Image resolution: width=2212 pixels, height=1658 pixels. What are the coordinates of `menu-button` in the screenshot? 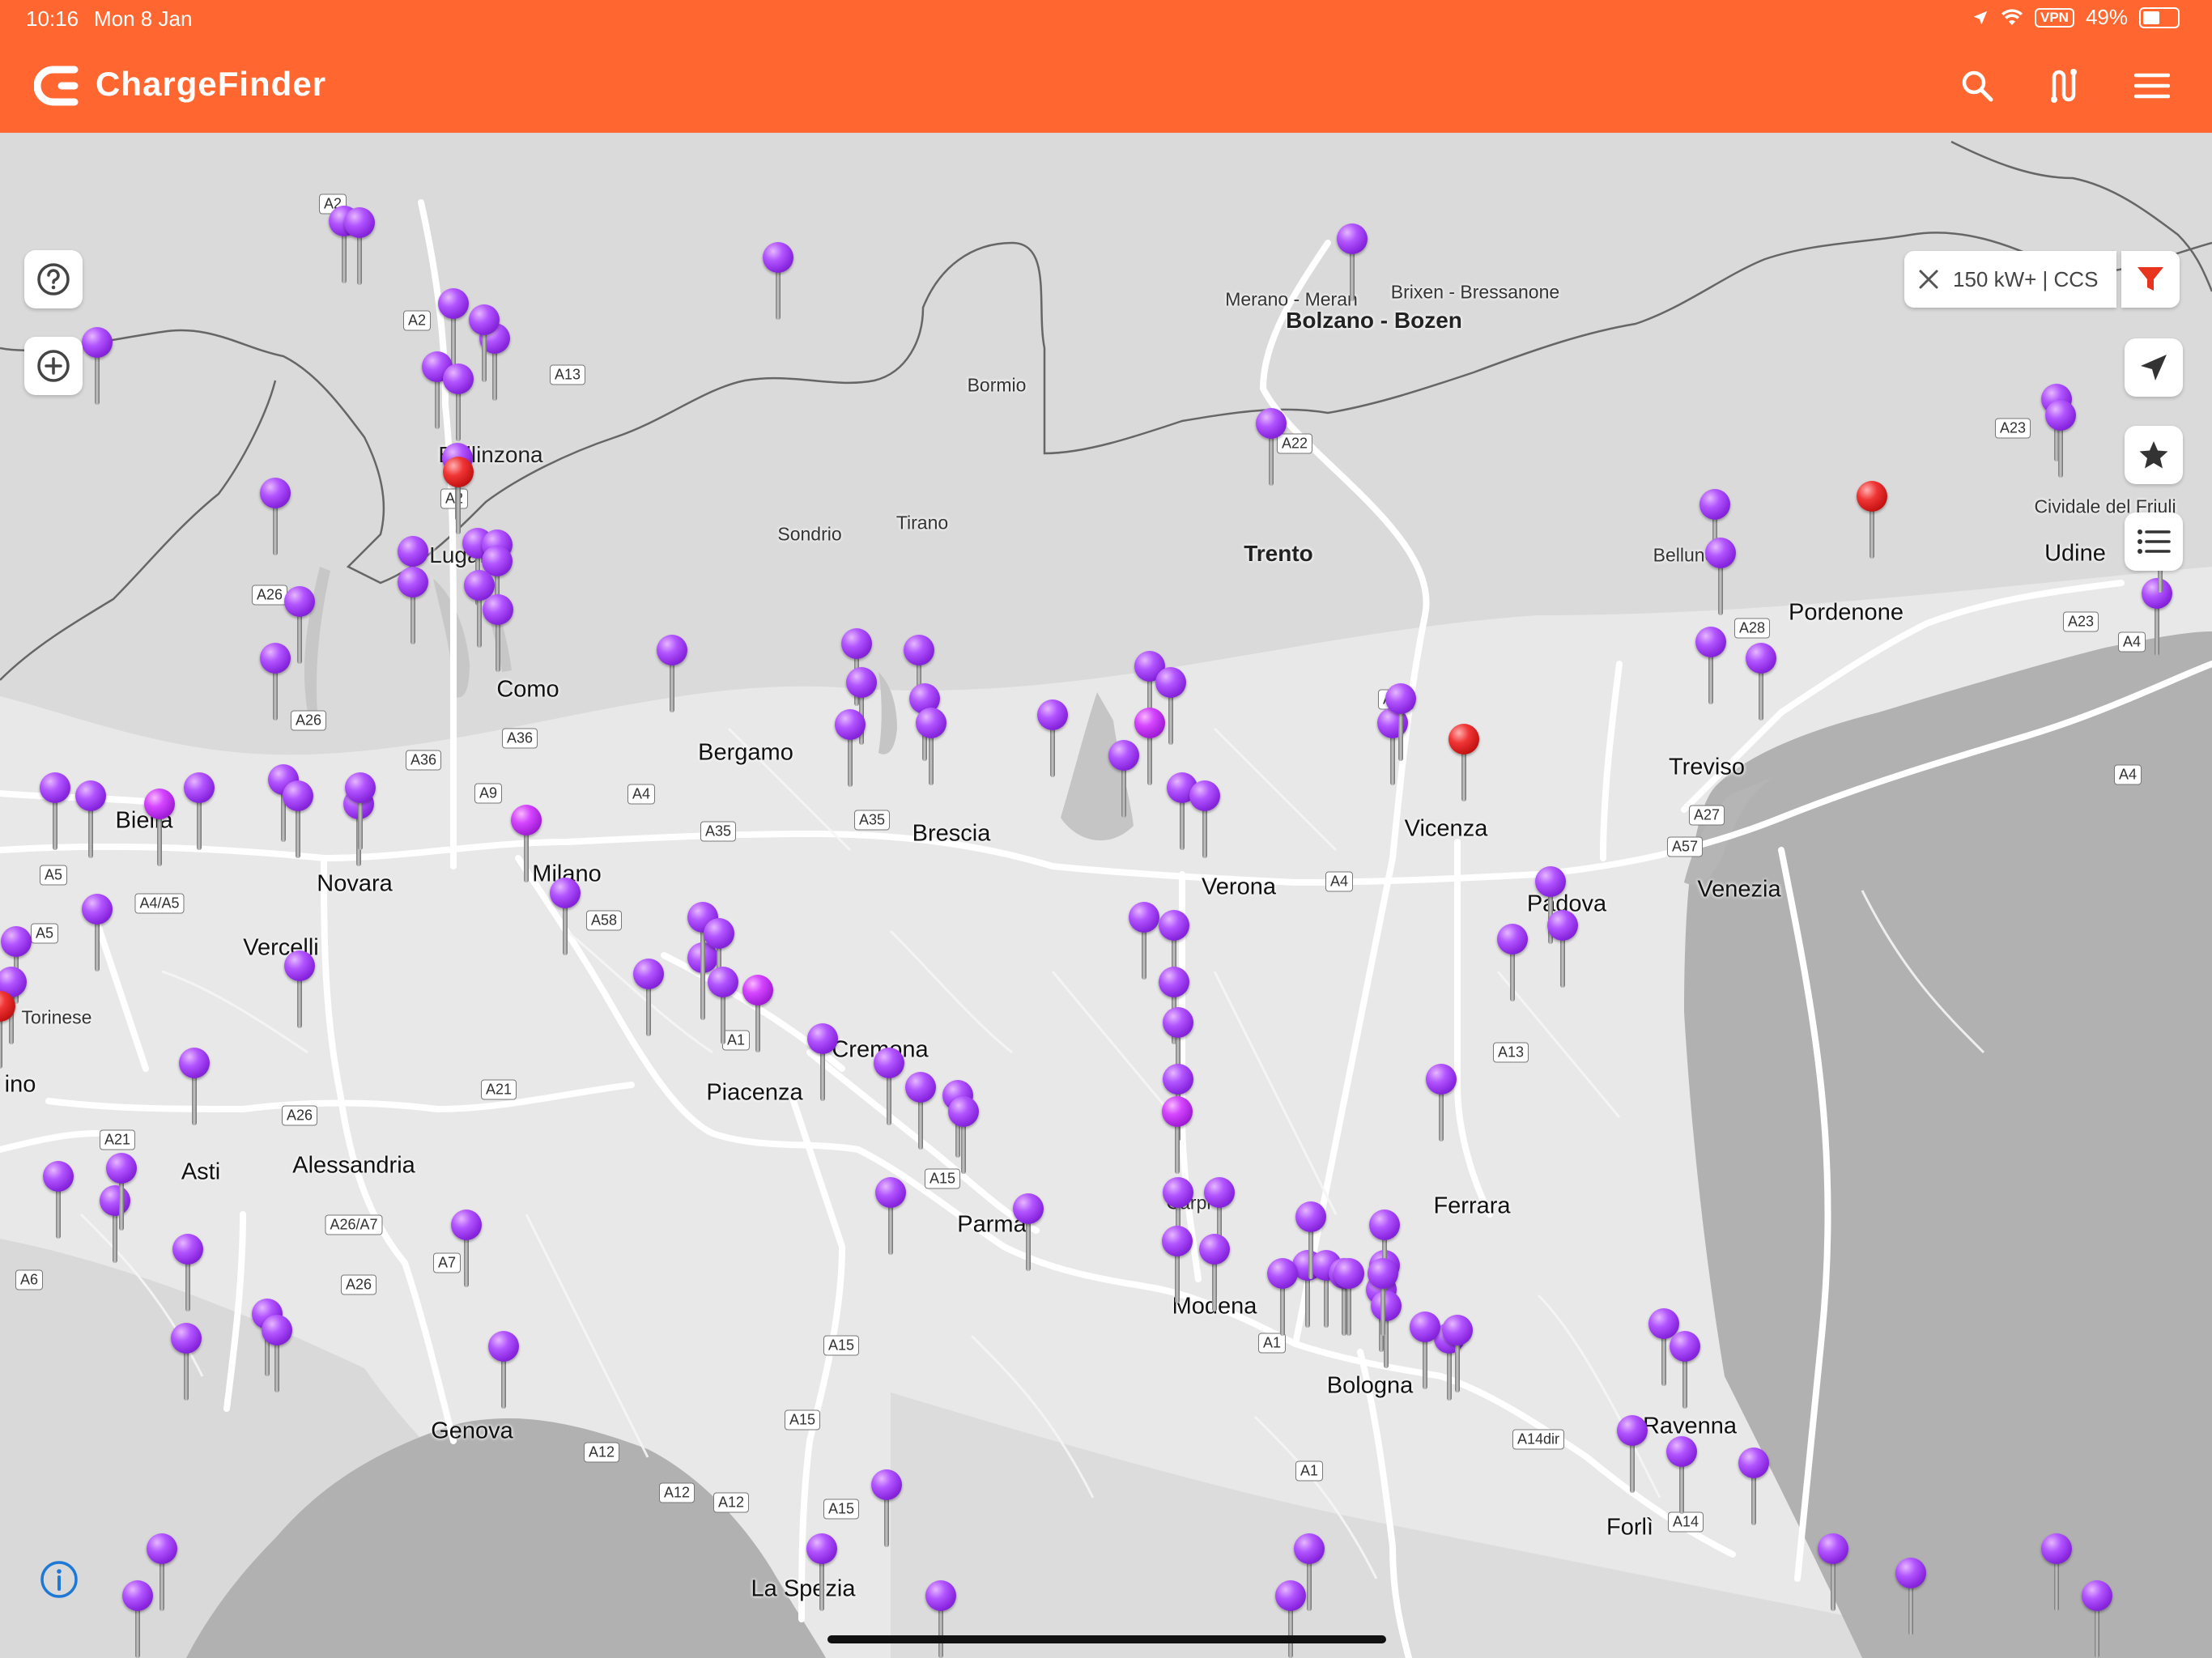 It's located at (2152, 86).